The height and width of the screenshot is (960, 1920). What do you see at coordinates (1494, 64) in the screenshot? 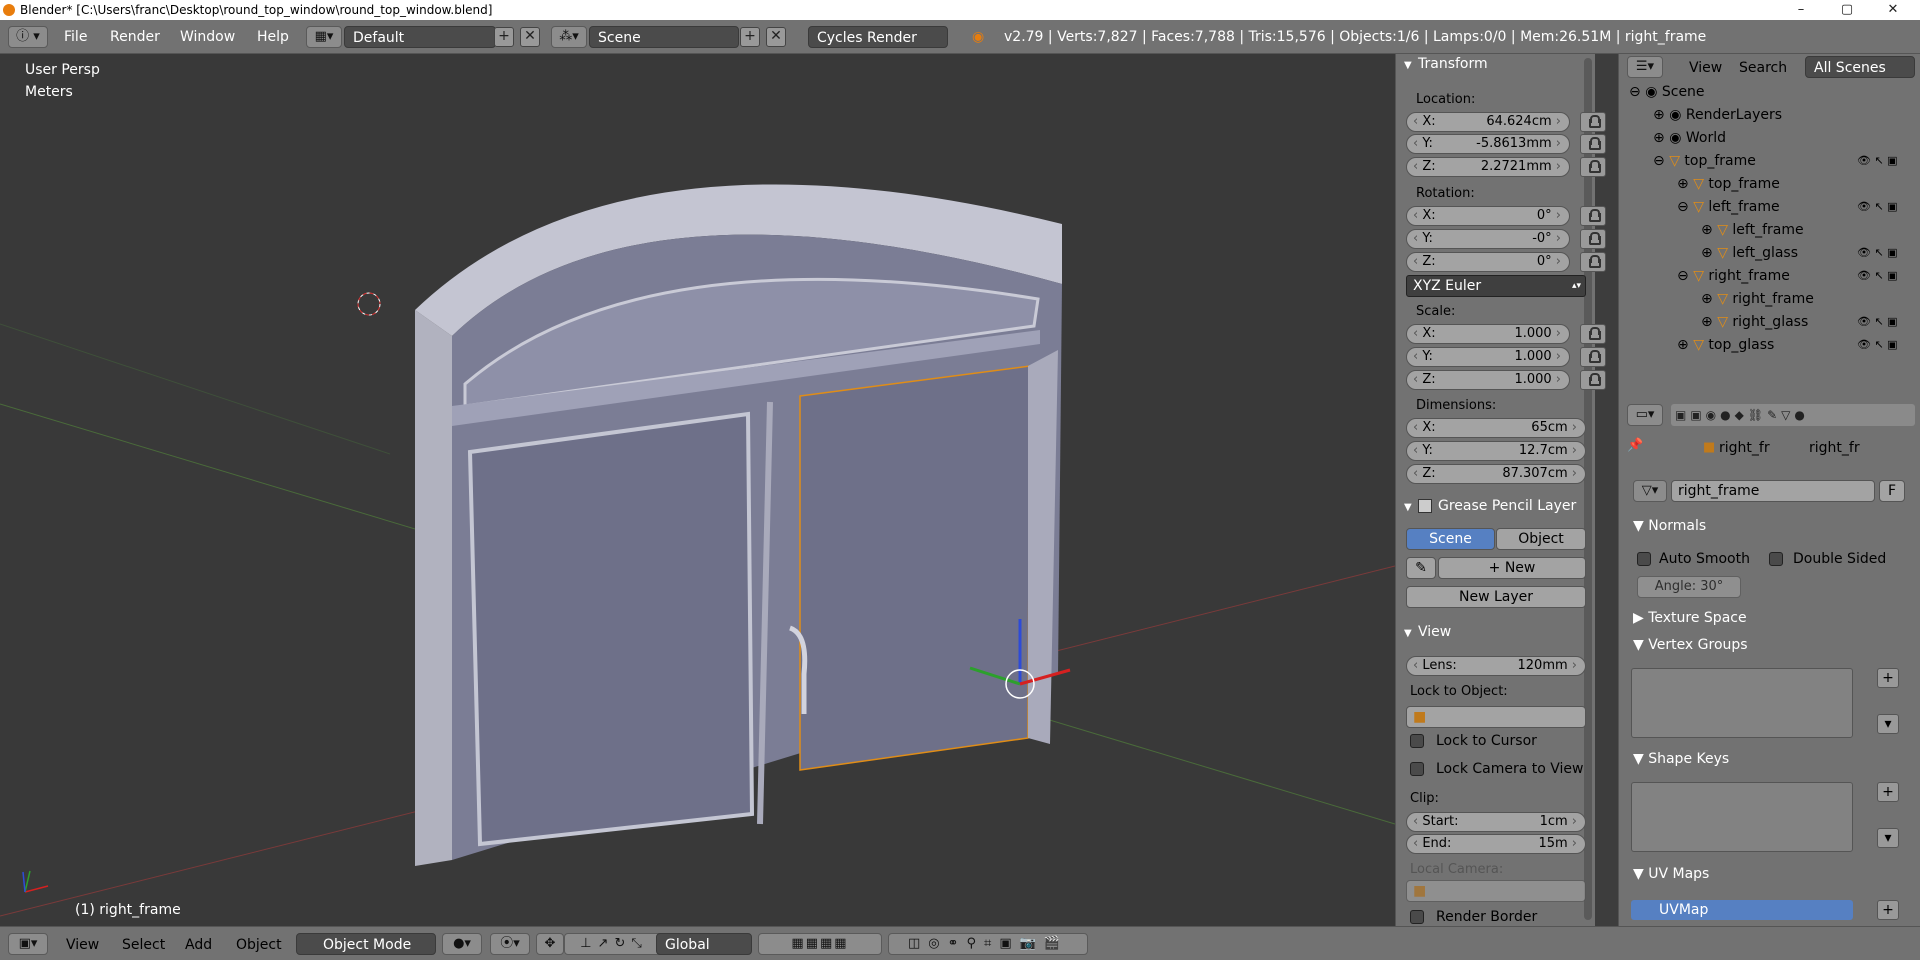
I see `transform-panel-header: ▼ Transform` at bounding box center [1494, 64].